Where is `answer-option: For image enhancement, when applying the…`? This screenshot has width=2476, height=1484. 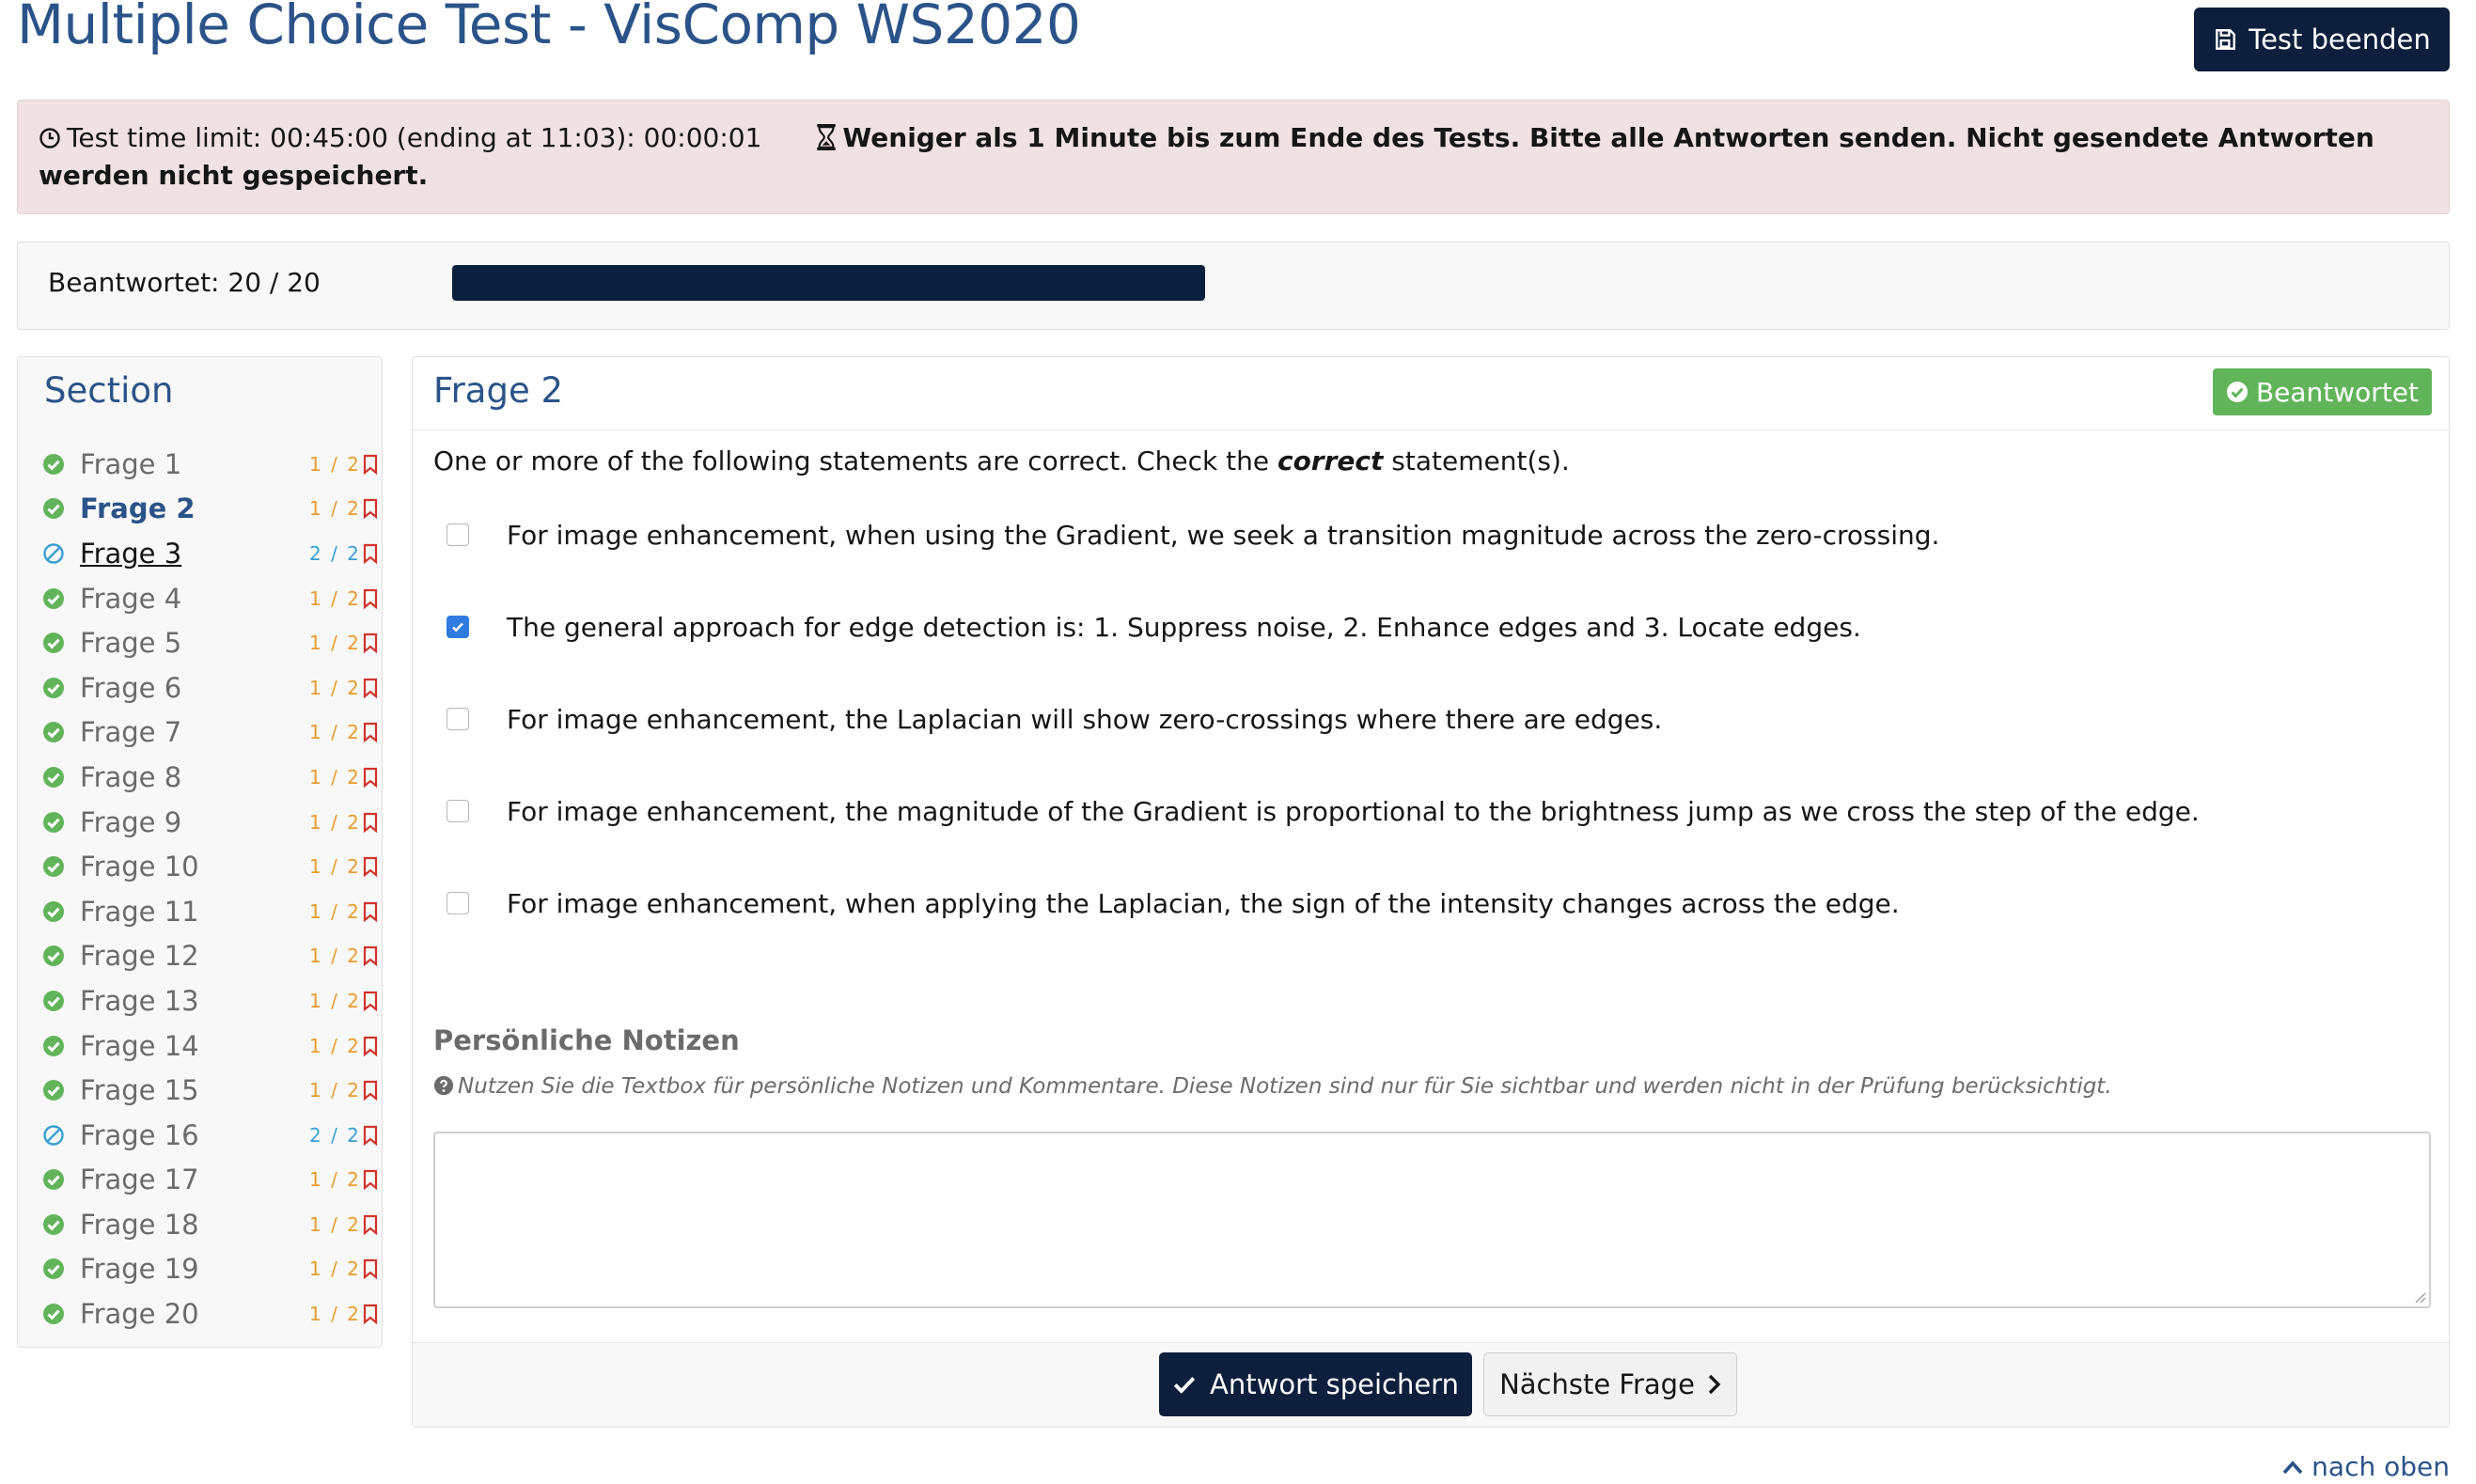 answer-option: For image enhancement, when applying the… is located at coordinates (1324, 903).